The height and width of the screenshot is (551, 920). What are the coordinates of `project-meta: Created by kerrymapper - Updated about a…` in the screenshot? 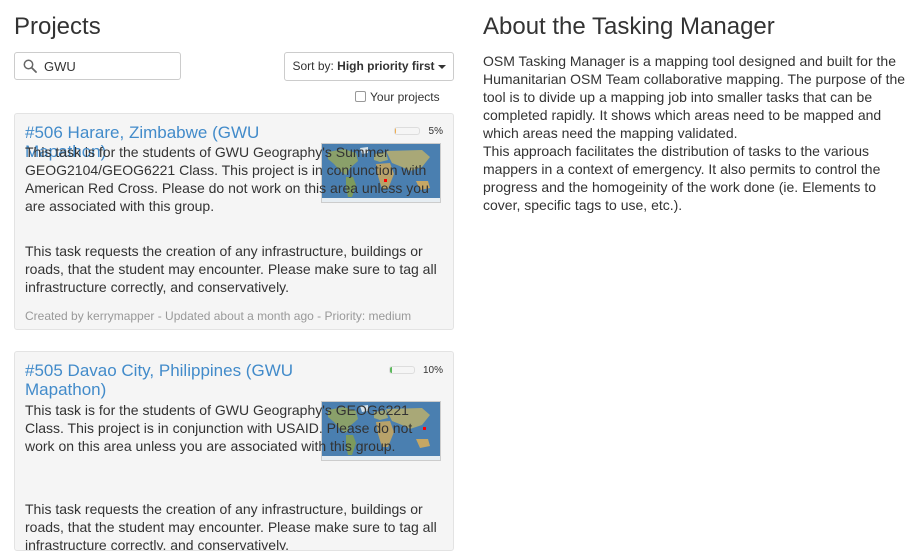 It's located at (218, 316).